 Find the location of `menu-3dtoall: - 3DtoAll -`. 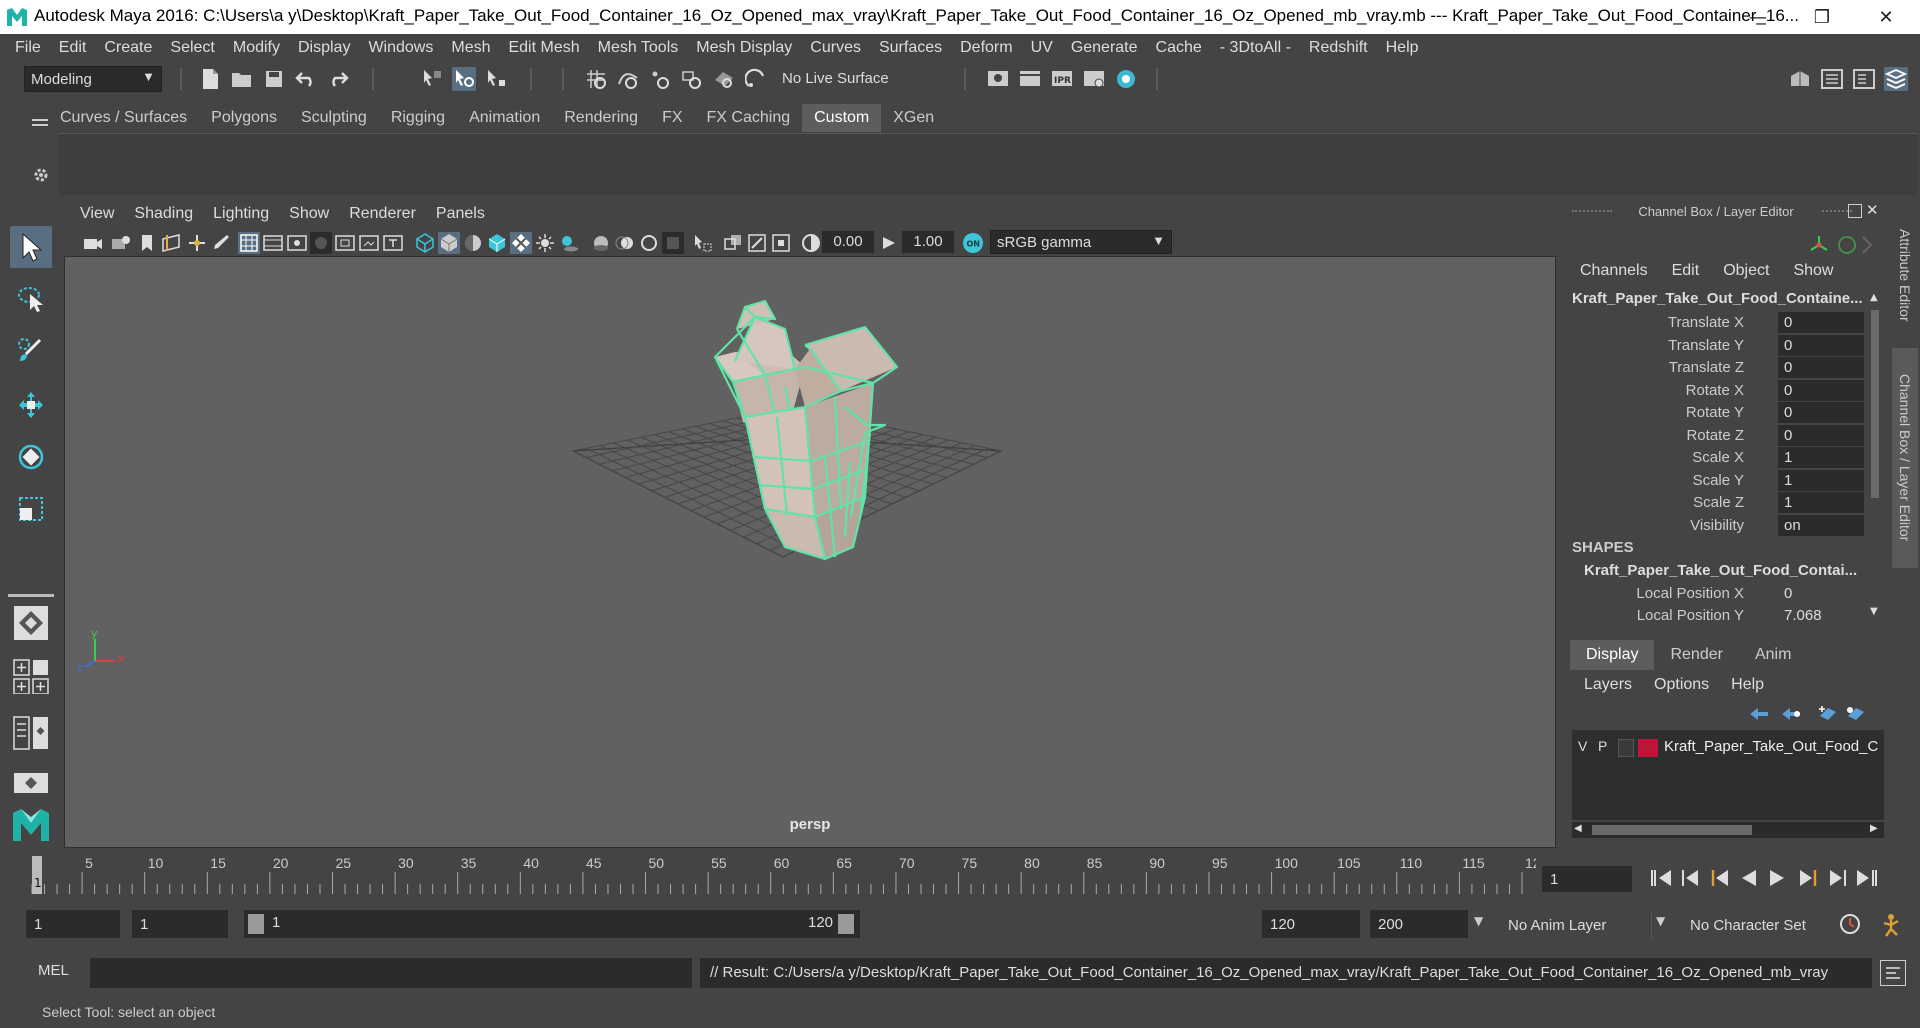

menu-3dtoall: - 3DtoAll - is located at coordinates (1255, 48).